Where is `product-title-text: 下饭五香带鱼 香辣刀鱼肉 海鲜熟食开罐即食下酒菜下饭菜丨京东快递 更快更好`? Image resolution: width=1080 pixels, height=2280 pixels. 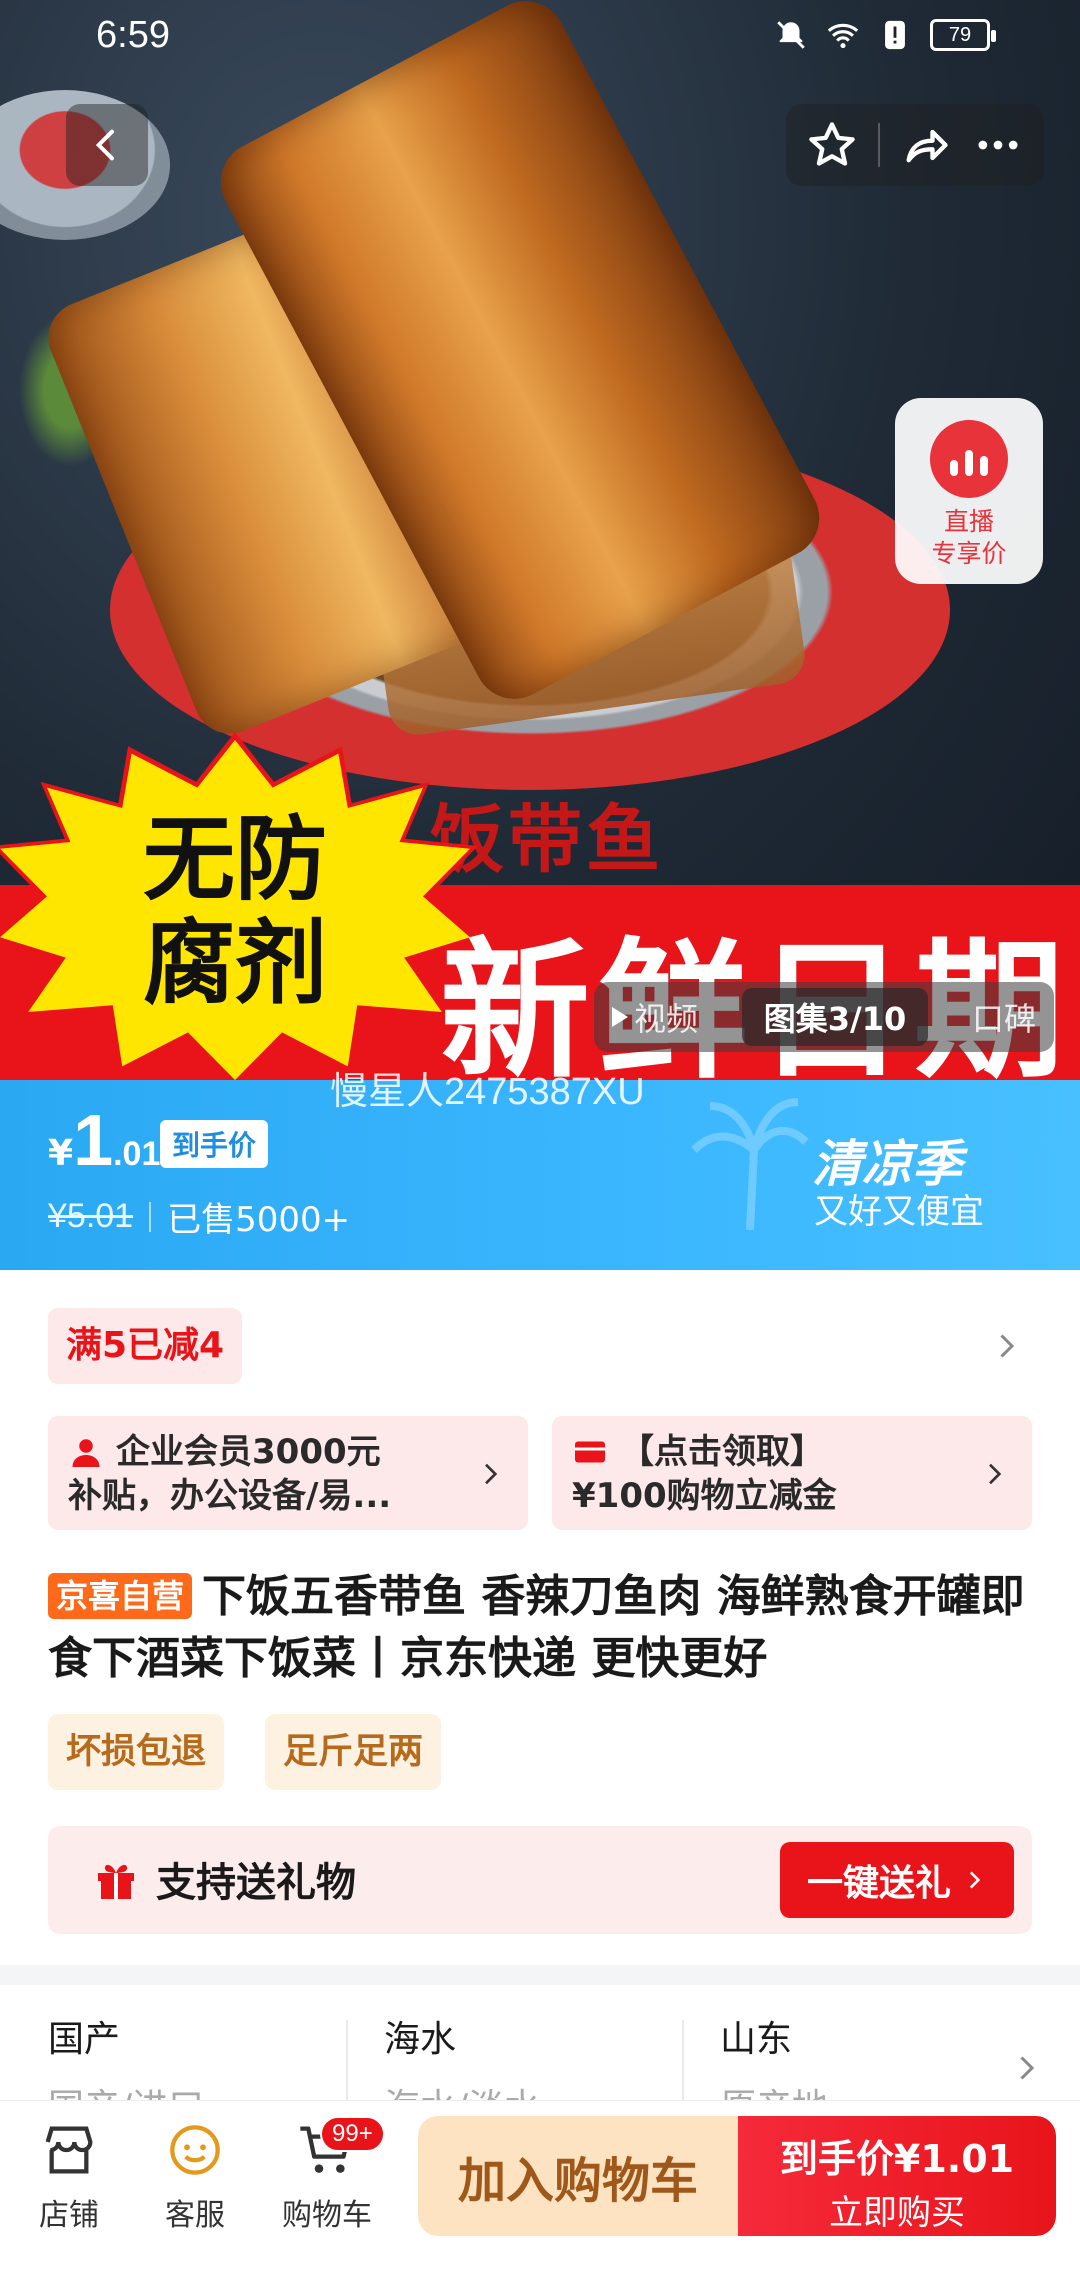
product-title-text: 下饭五香带鱼 香辣刀鱼肉 海鲜熟食开罐即食下酒菜下饭菜丨京东快递 更快更好 is located at coordinates (536, 1627).